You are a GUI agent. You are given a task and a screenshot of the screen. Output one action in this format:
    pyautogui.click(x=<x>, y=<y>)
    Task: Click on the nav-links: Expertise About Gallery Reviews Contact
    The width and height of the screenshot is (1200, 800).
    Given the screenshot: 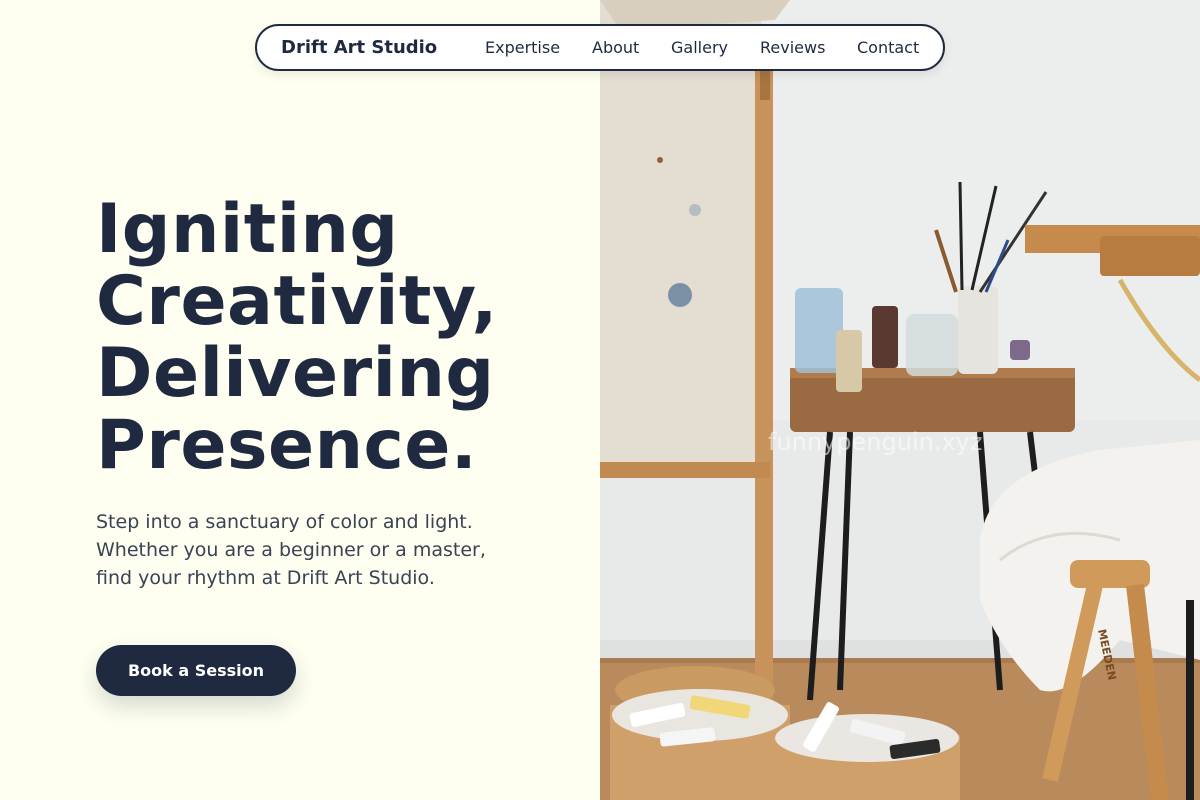 What is the action you would take?
    pyautogui.click(x=600, y=47)
    